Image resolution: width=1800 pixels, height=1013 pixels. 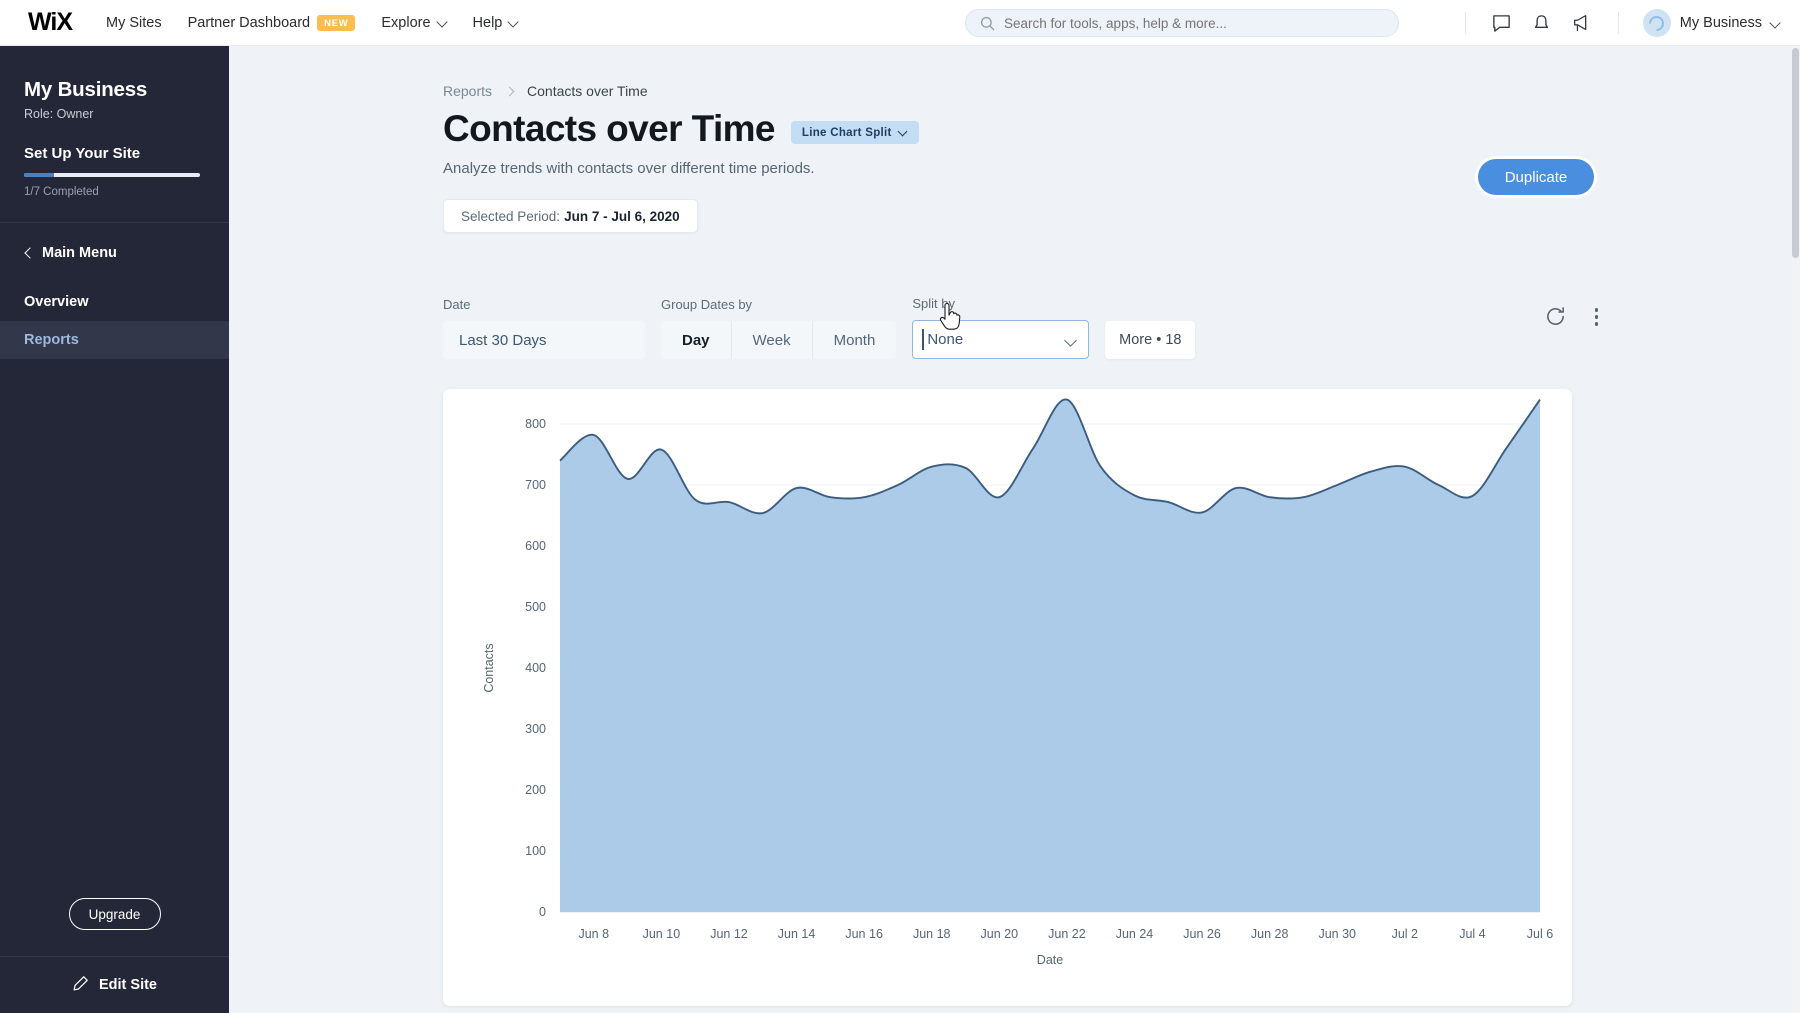 I want to click on svg-text: 400, so click(x=535, y=668).